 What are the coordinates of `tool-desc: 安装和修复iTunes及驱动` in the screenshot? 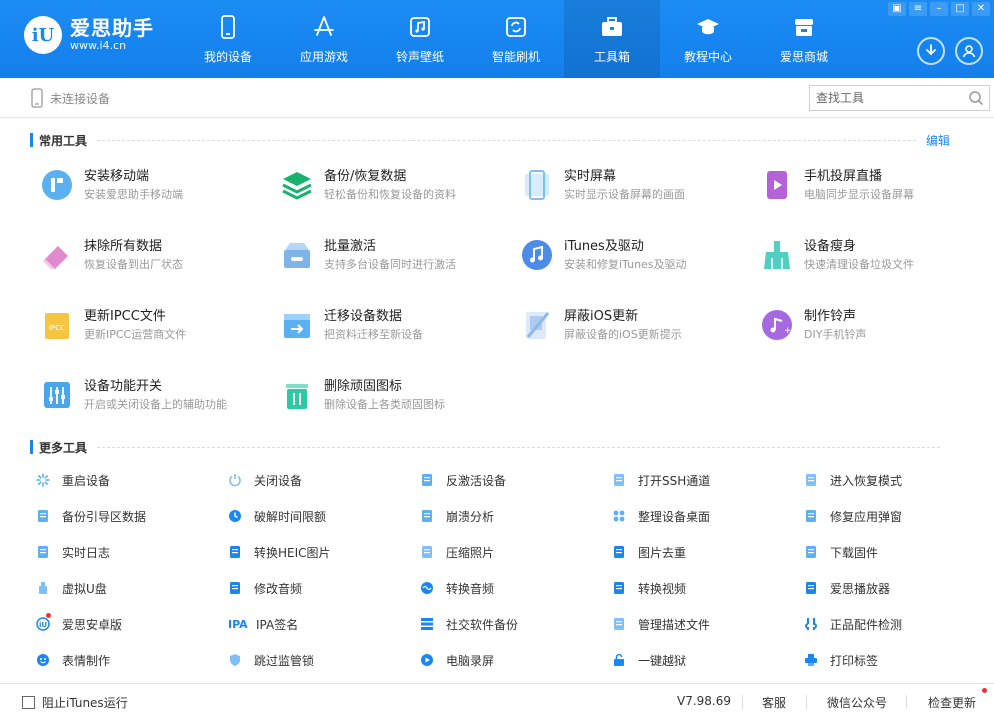 It's located at (625, 264).